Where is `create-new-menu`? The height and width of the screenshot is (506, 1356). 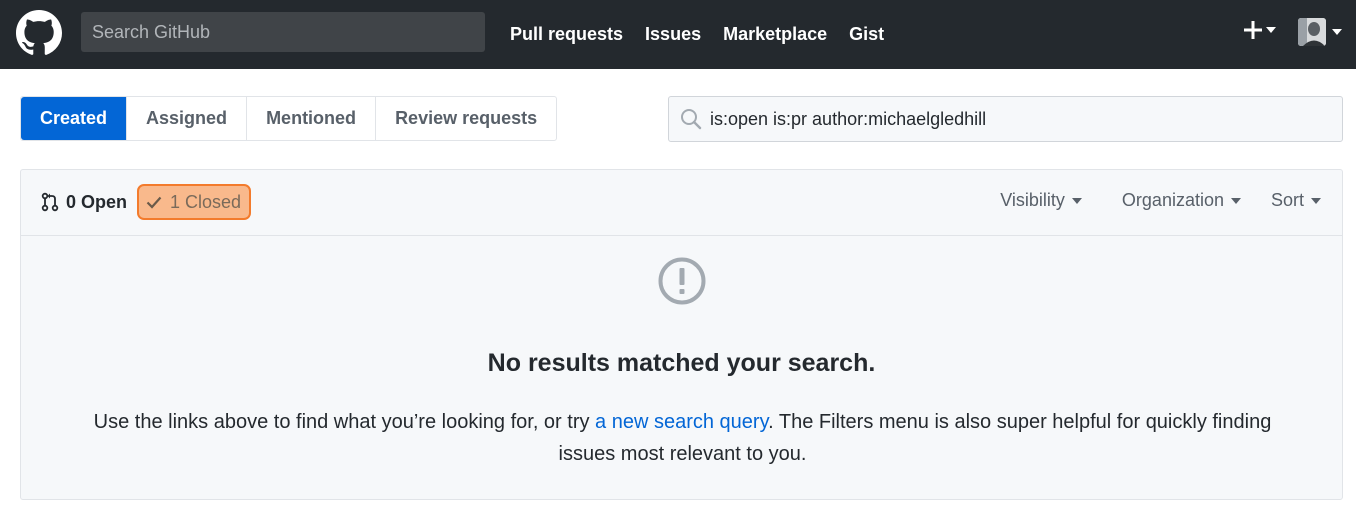 create-new-menu is located at coordinates (1259, 30).